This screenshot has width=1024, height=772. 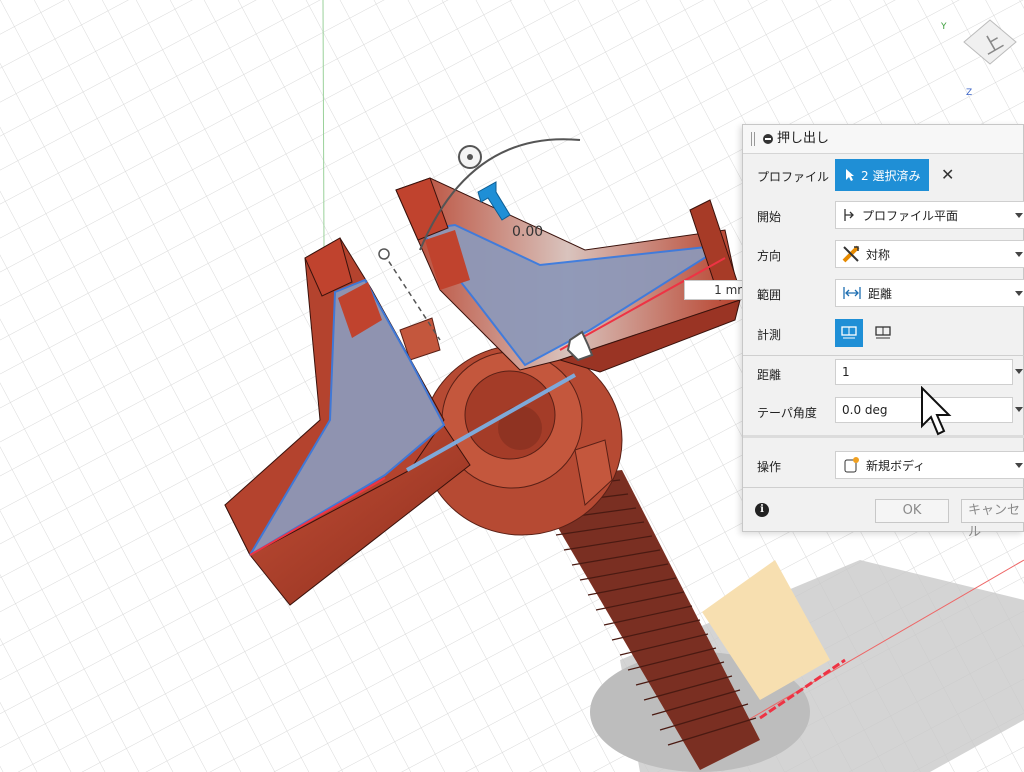 What do you see at coordinates (769, 217) in the screenshot?
I see `start-label: 開始` at bounding box center [769, 217].